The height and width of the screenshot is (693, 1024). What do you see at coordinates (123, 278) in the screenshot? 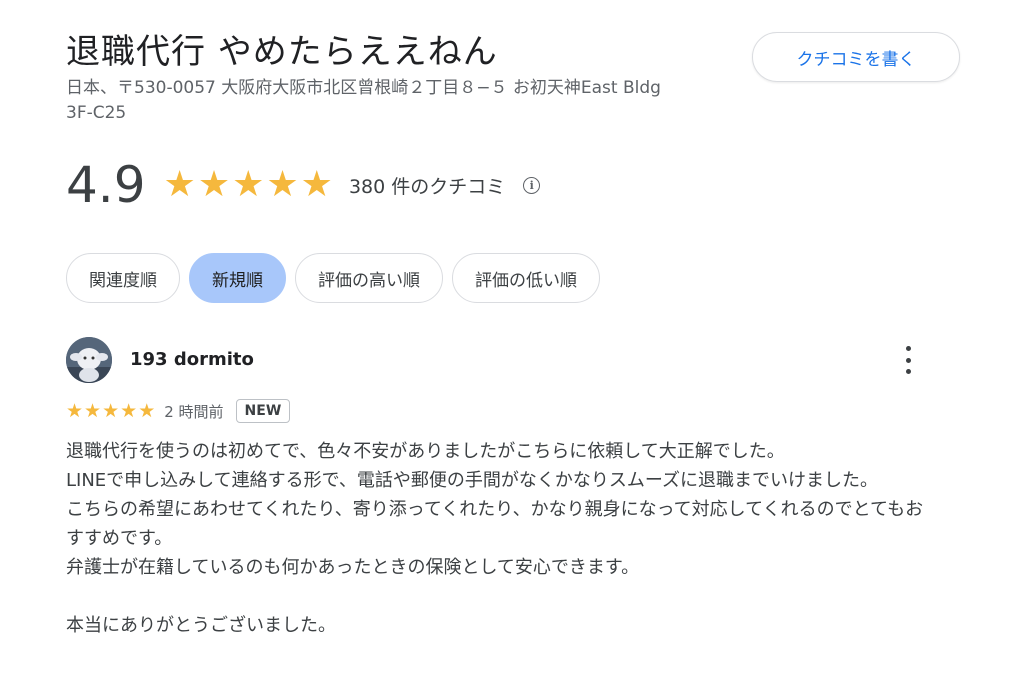
I see `sort-chip-relevance: 関連度順` at bounding box center [123, 278].